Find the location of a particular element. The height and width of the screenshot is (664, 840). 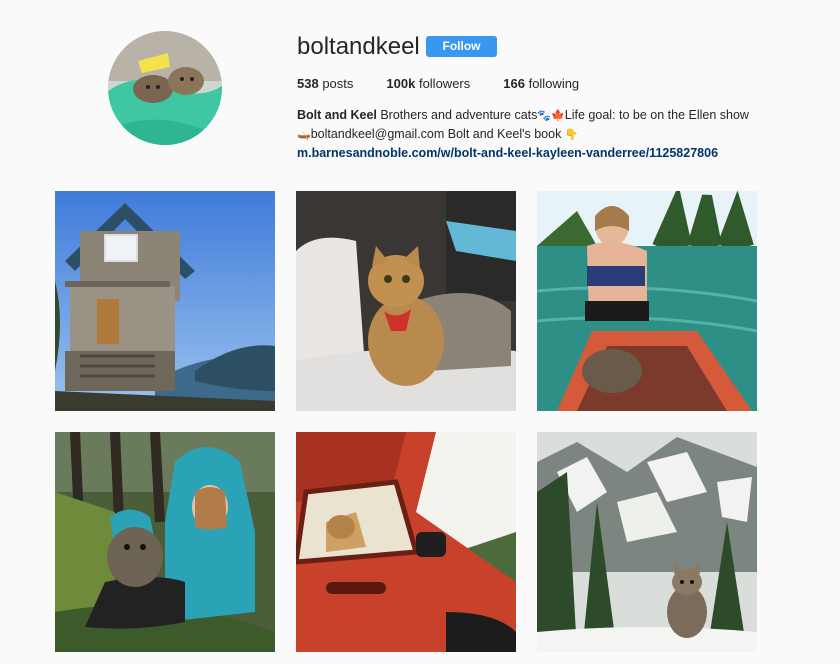

bio-text-2: Life goal: to be on the Ellen show is located at coordinates (656, 115).